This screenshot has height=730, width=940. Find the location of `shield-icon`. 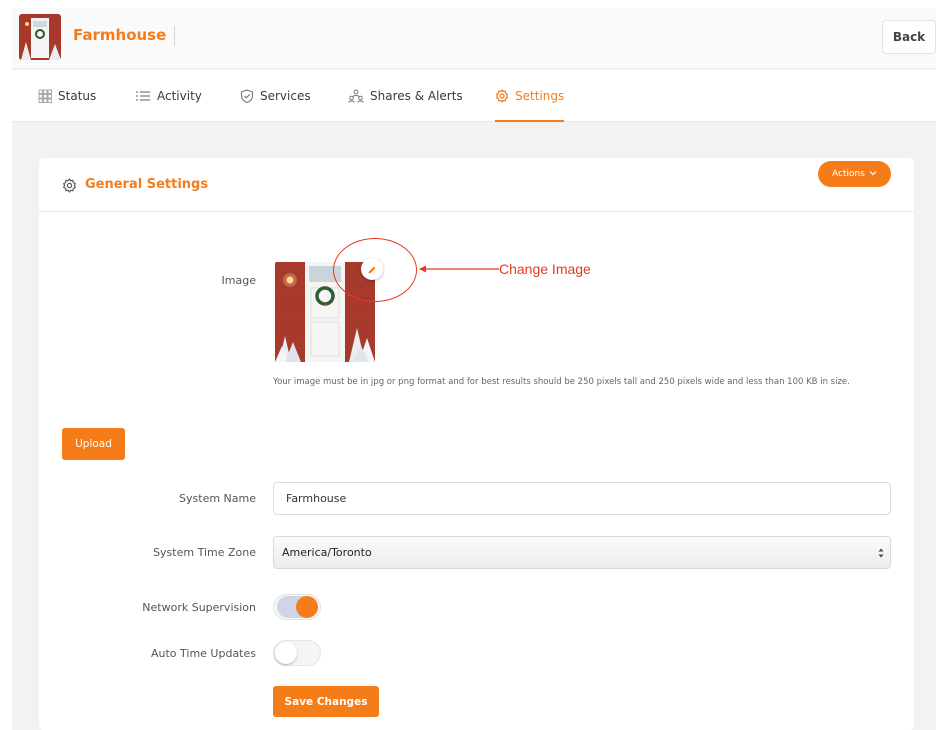

shield-icon is located at coordinates (247, 96).